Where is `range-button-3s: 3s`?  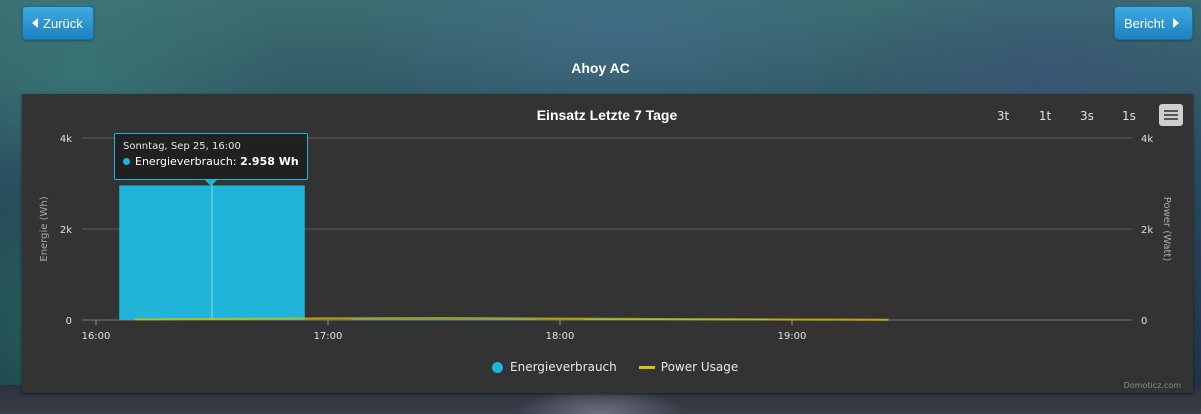
range-button-3s: 3s is located at coordinates (1087, 116).